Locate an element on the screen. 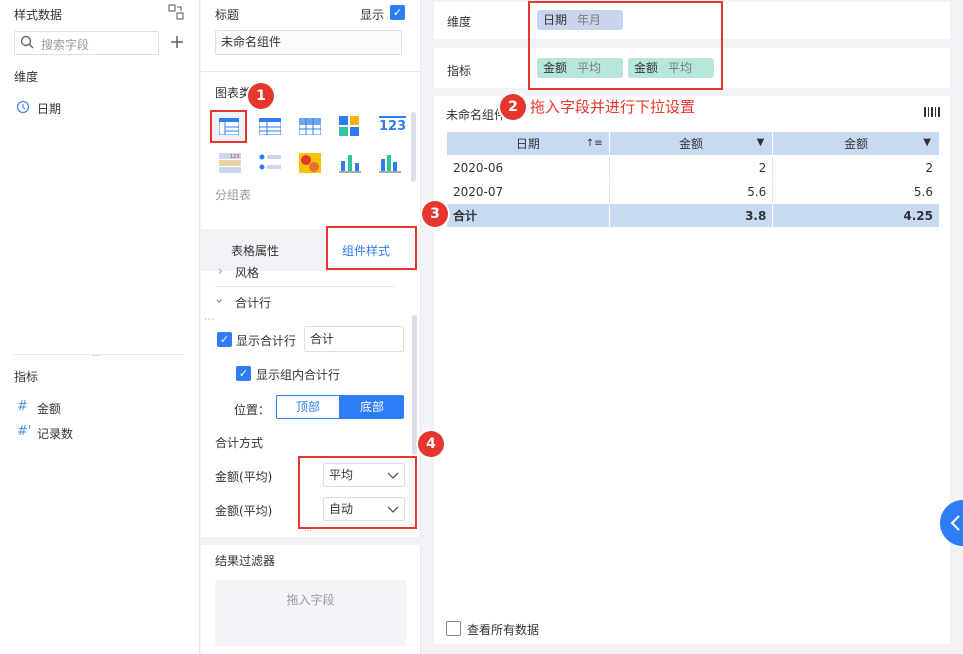 The image size is (963, 654). total-cell: 3.8 is located at coordinates (691, 215).